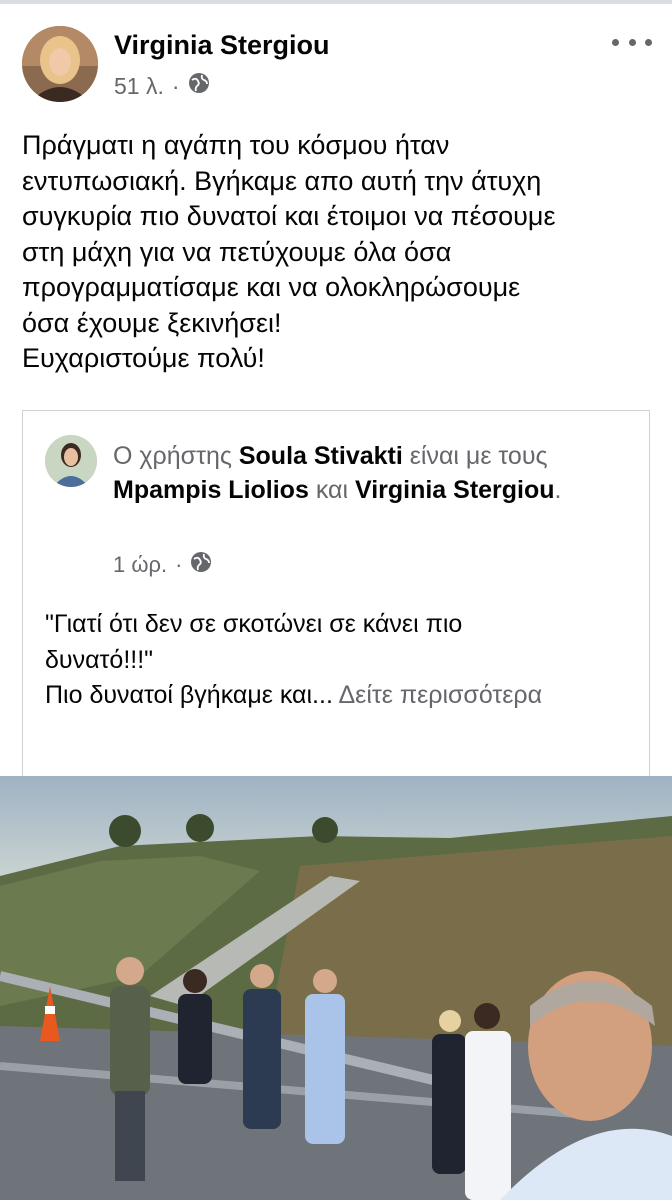 This screenshot has height=1200, width=672. Describe the element at coordinates (71, 461) in the screenshot. I see `shared-author-avatar` at that location.